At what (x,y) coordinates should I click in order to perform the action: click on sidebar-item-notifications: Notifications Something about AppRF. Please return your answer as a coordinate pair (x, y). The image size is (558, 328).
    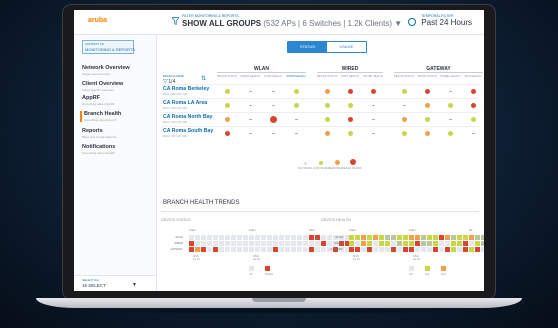
    Looking at the image, I should click on (118, 149).